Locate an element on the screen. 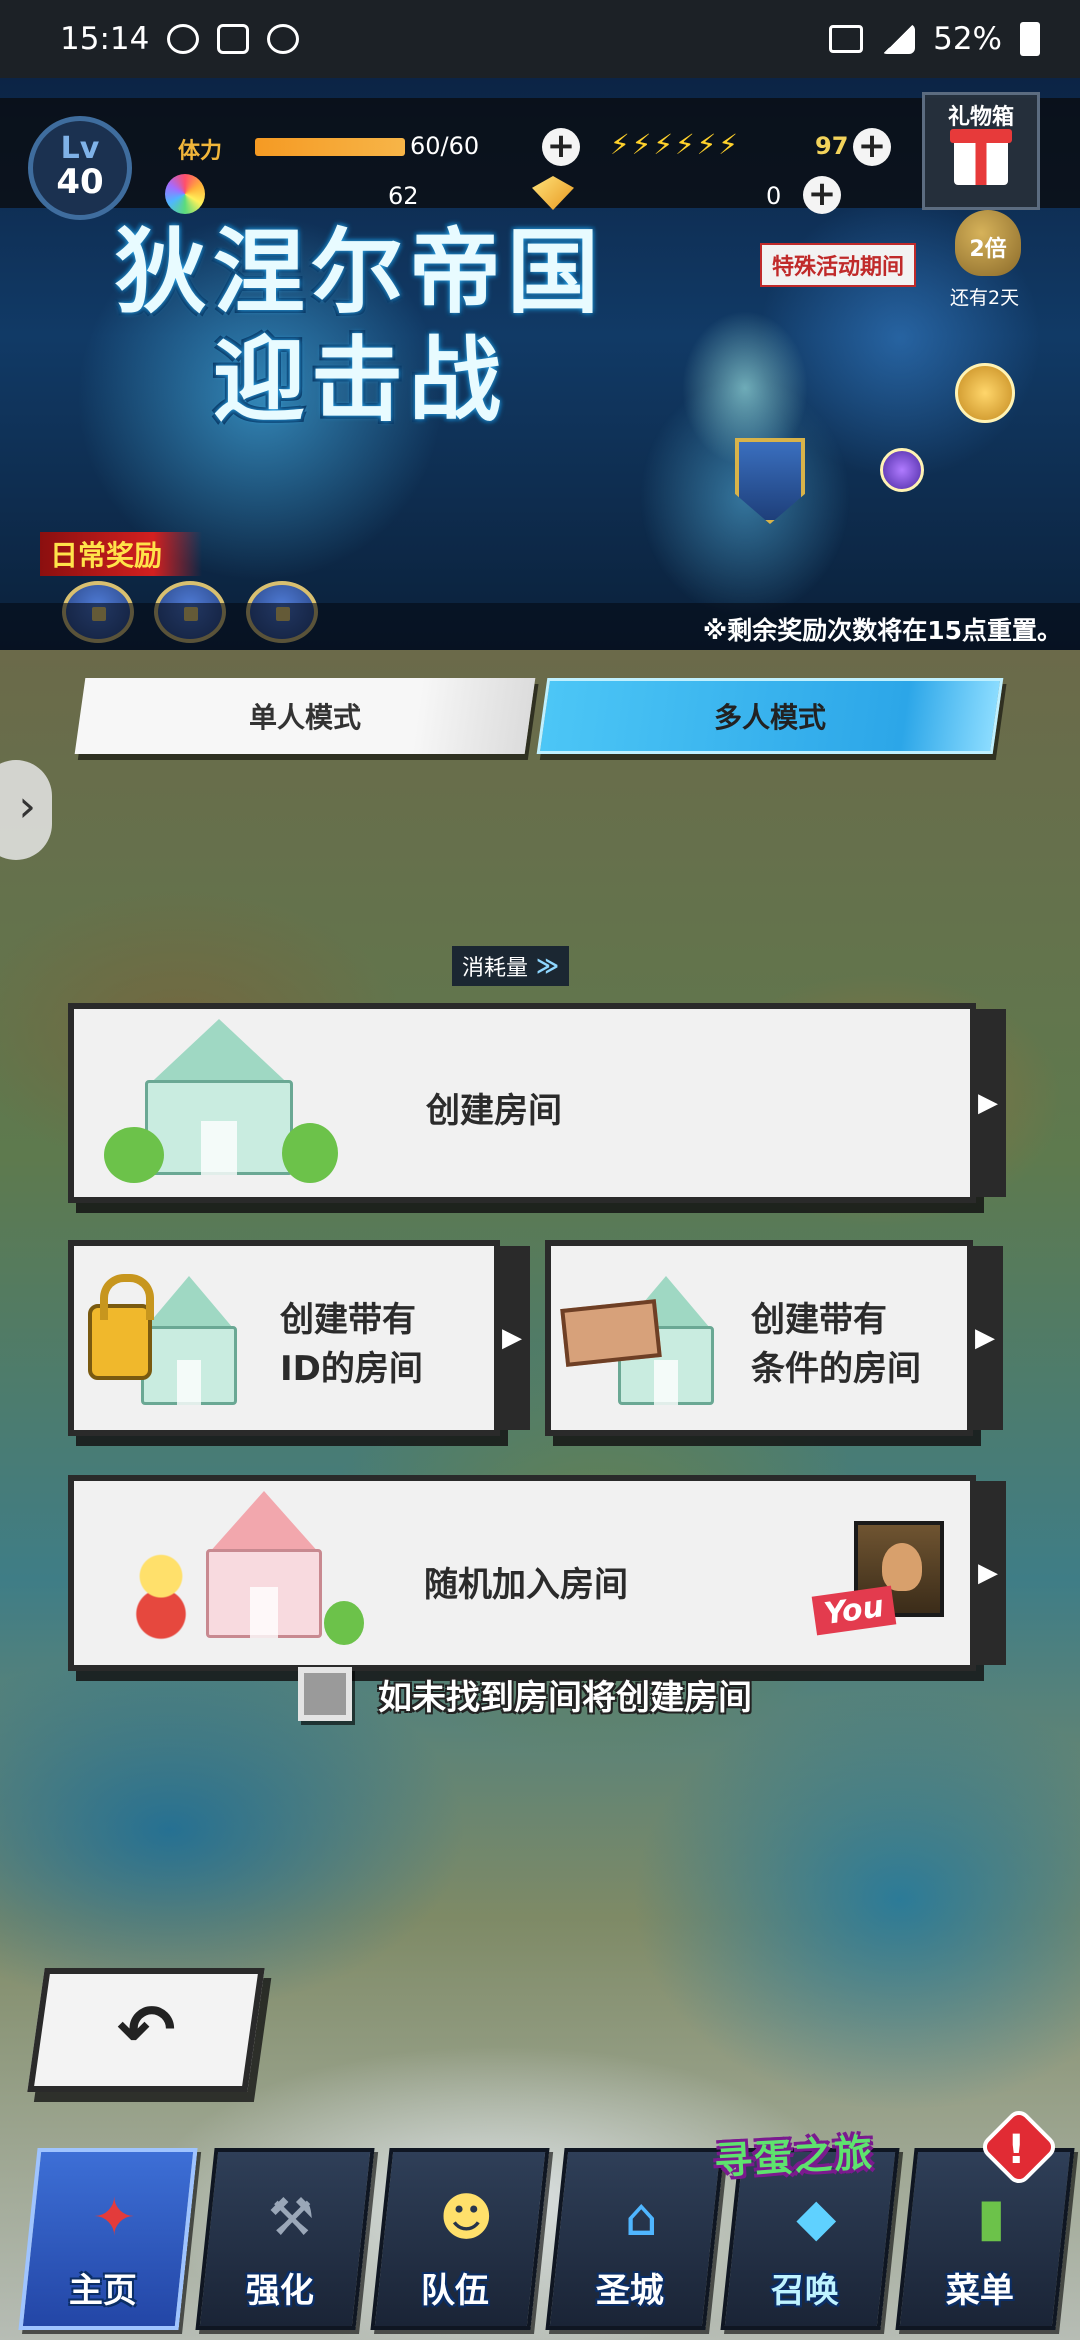  egg-hunt-event-tag: 寻蛋之旅 is located at coordinates (794, 2153).